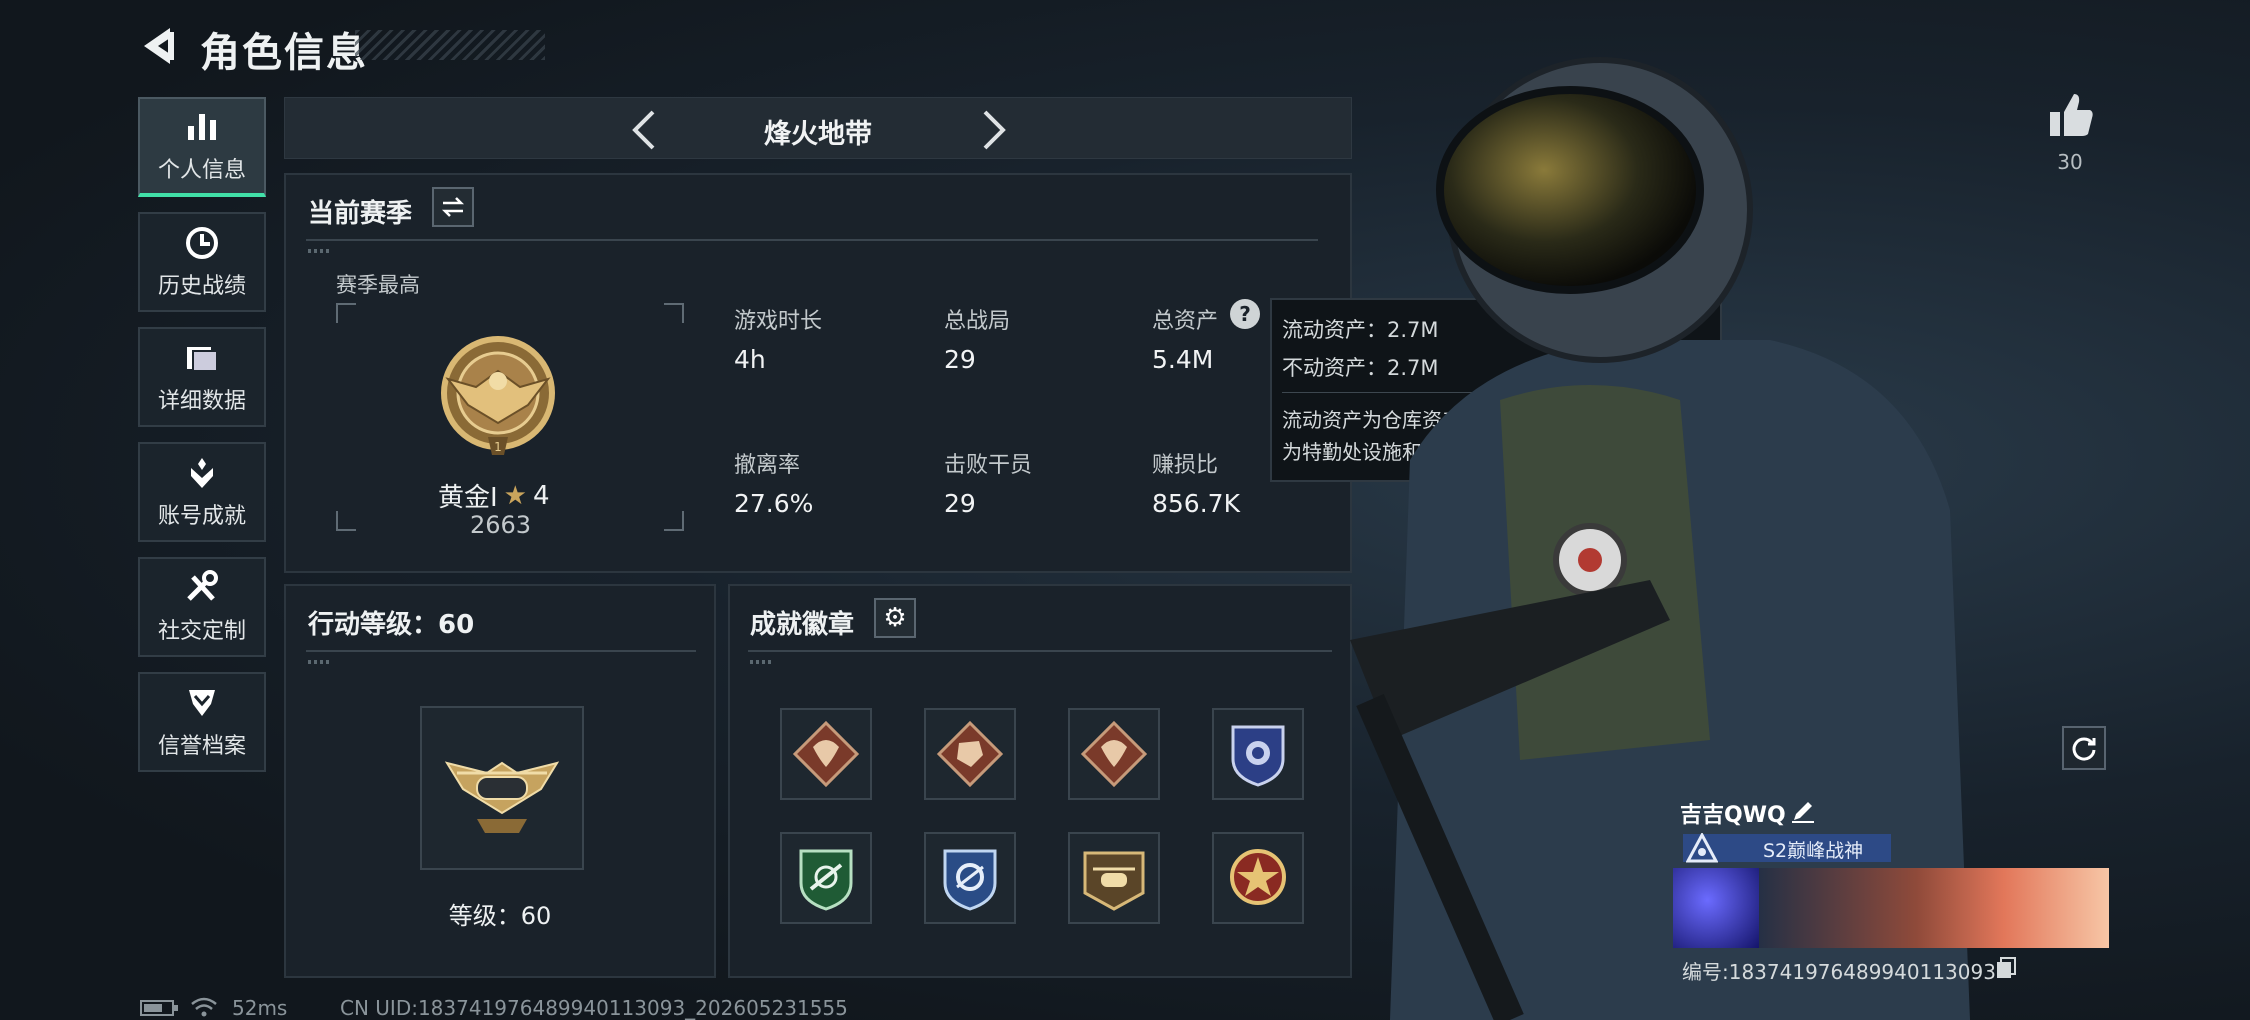 This screenshot has width=2250, height=1020. What do you see at coordinates (1716, 908) in the screenshot?
I see `avatar` at bounding box center [1716, 908].